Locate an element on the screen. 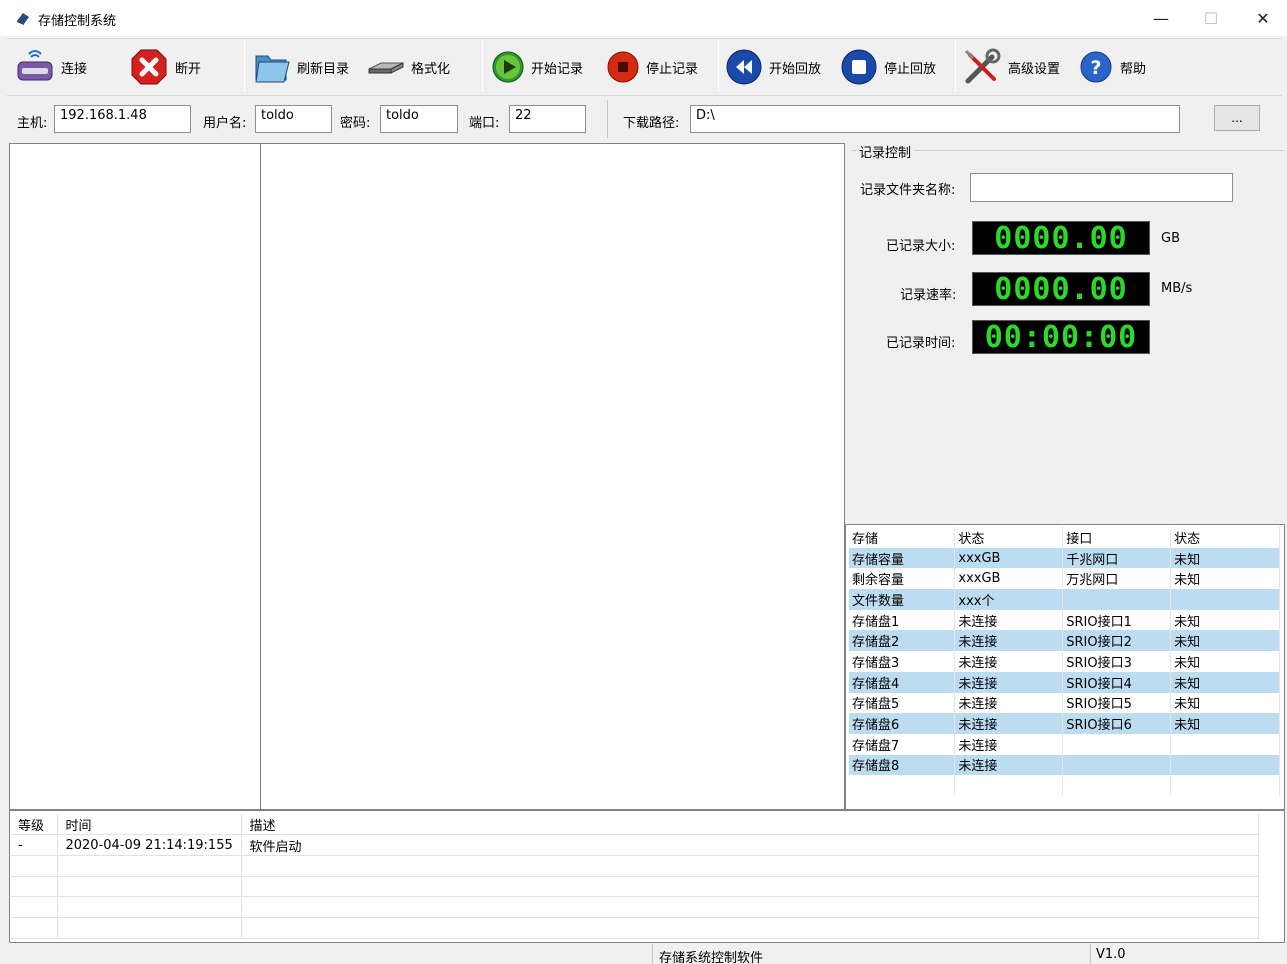  table-row: 存储盘1 未连接 SRIO接口1 未知 is located at coordinates (1064, 620).